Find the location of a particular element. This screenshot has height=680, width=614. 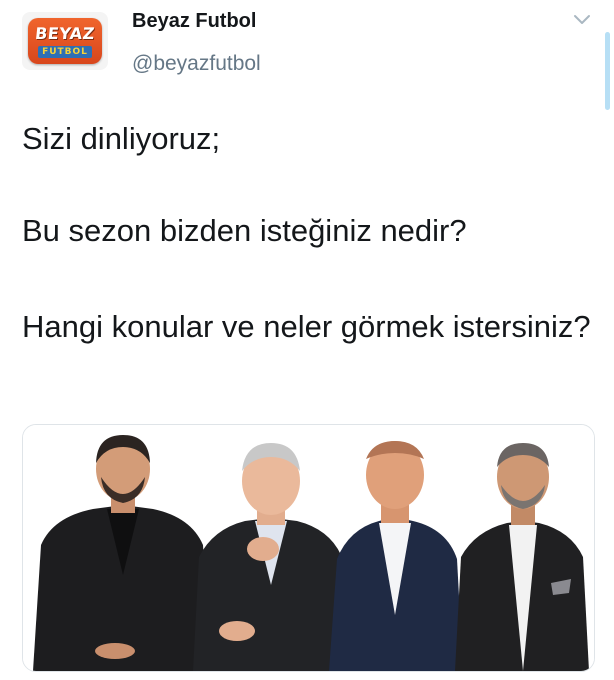

avatar: BEYAZ FUTBOL is located at coordinates (65, 41).